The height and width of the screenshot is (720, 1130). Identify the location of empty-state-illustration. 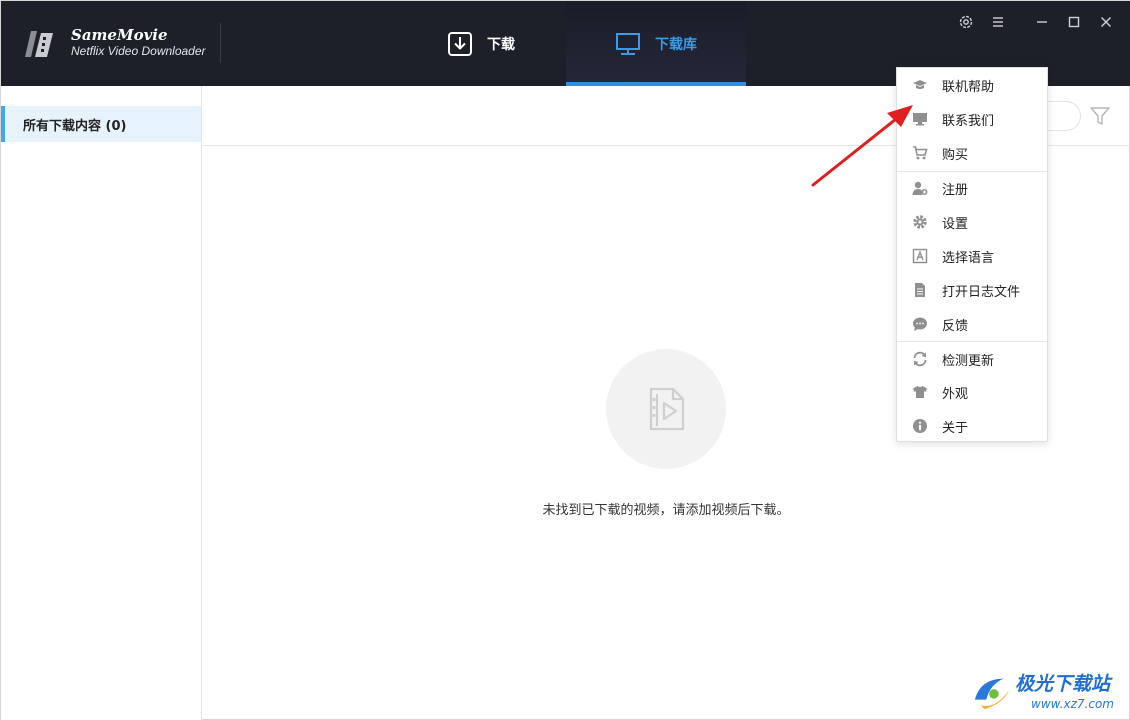
(666, 409).